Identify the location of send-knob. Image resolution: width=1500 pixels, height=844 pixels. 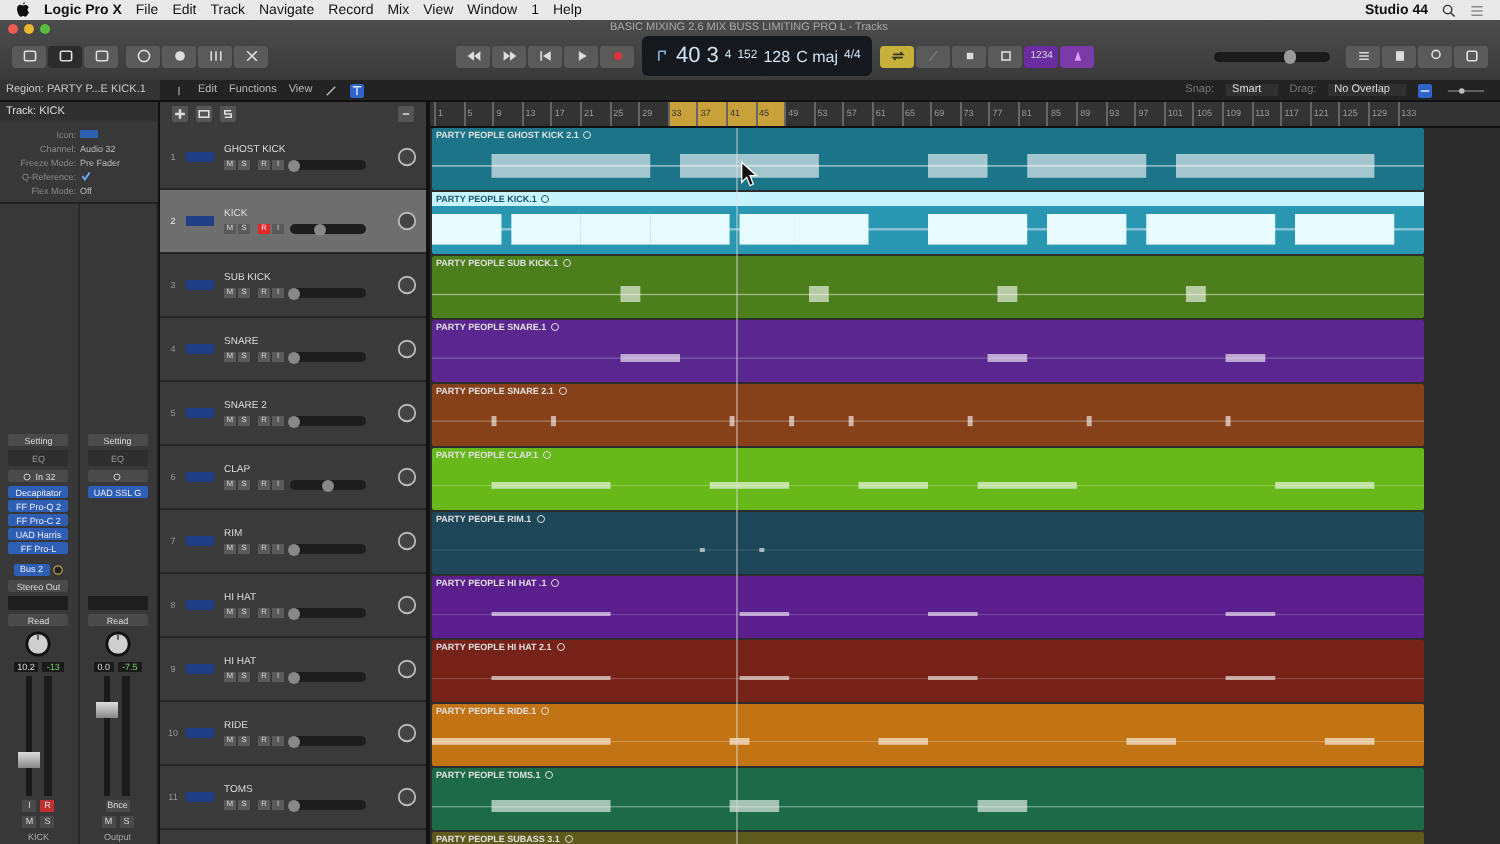
(57, 569).